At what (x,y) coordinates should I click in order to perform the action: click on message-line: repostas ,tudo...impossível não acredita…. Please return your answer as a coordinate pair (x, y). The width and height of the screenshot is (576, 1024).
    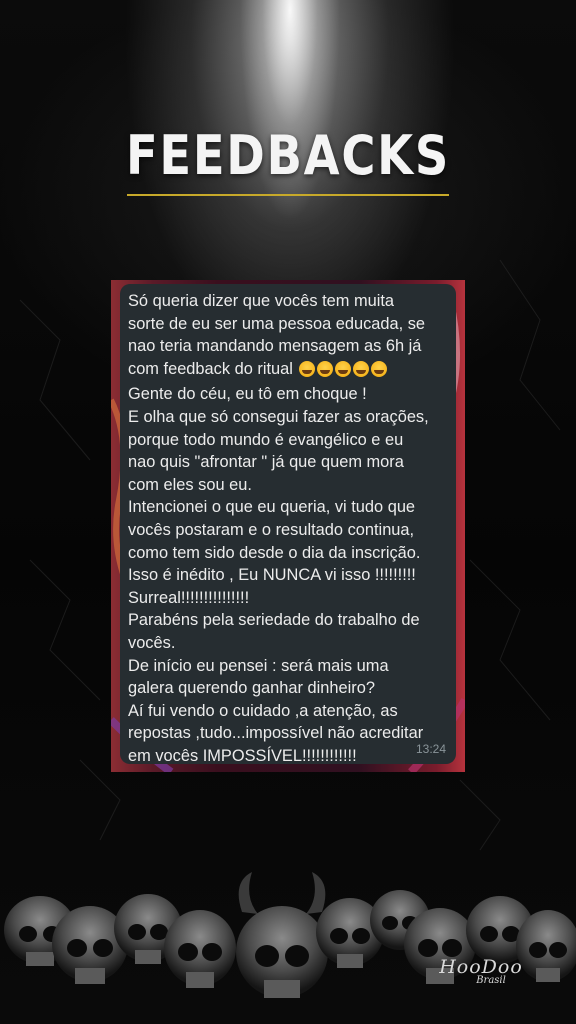
    Looking at the image, I should click on (276, 733).